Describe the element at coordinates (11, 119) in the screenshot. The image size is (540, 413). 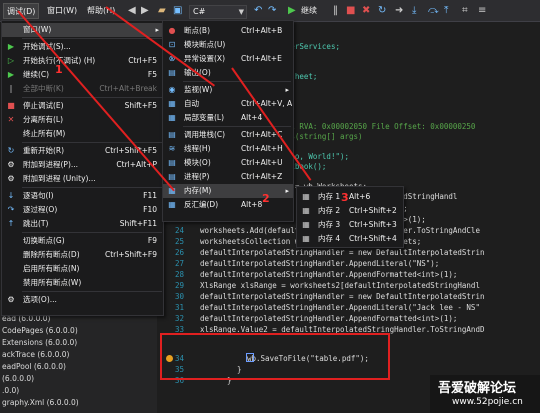
I see `menu-item-icon: ✕` at that location.